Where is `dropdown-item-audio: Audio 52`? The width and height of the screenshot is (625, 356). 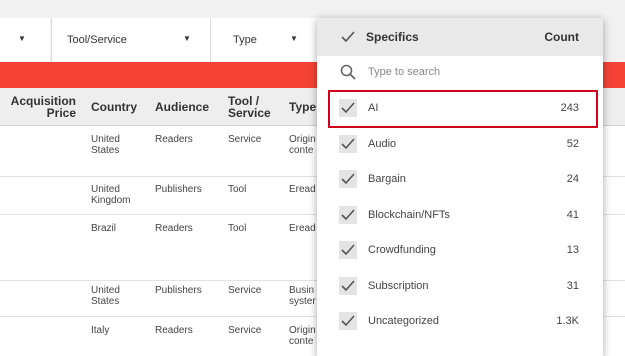 dropdown-item-audio: Audio 52 is located at coordinates (460, 144).